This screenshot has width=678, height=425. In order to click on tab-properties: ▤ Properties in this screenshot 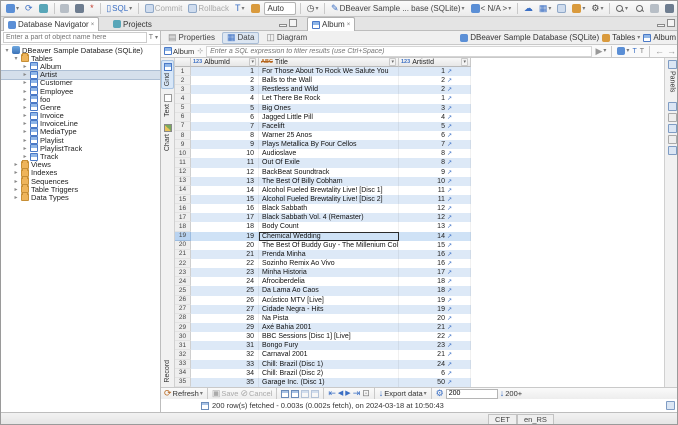, I will do `click(191, 38)`.